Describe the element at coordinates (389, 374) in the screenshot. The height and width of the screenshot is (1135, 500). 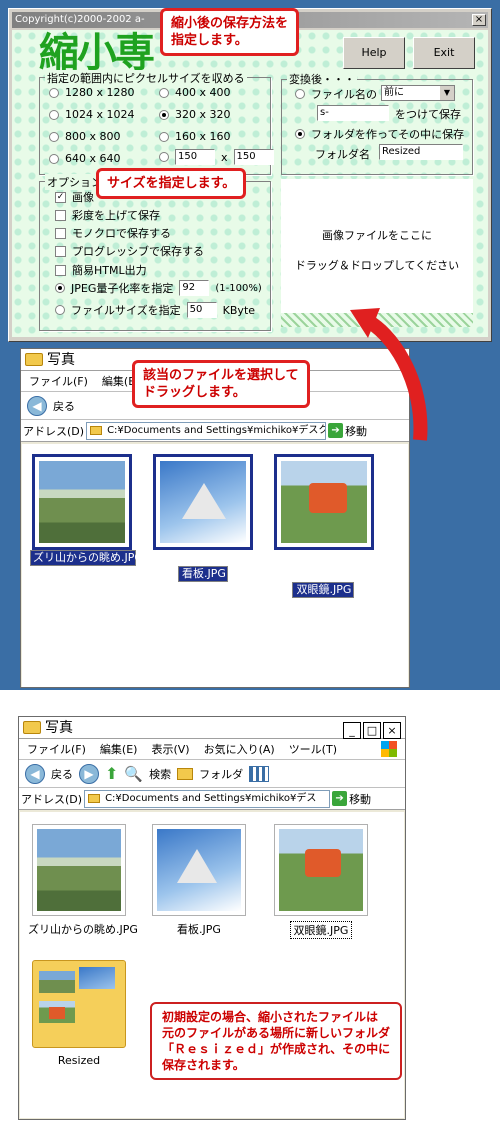
I see `drag-arrow-icon` at that location.